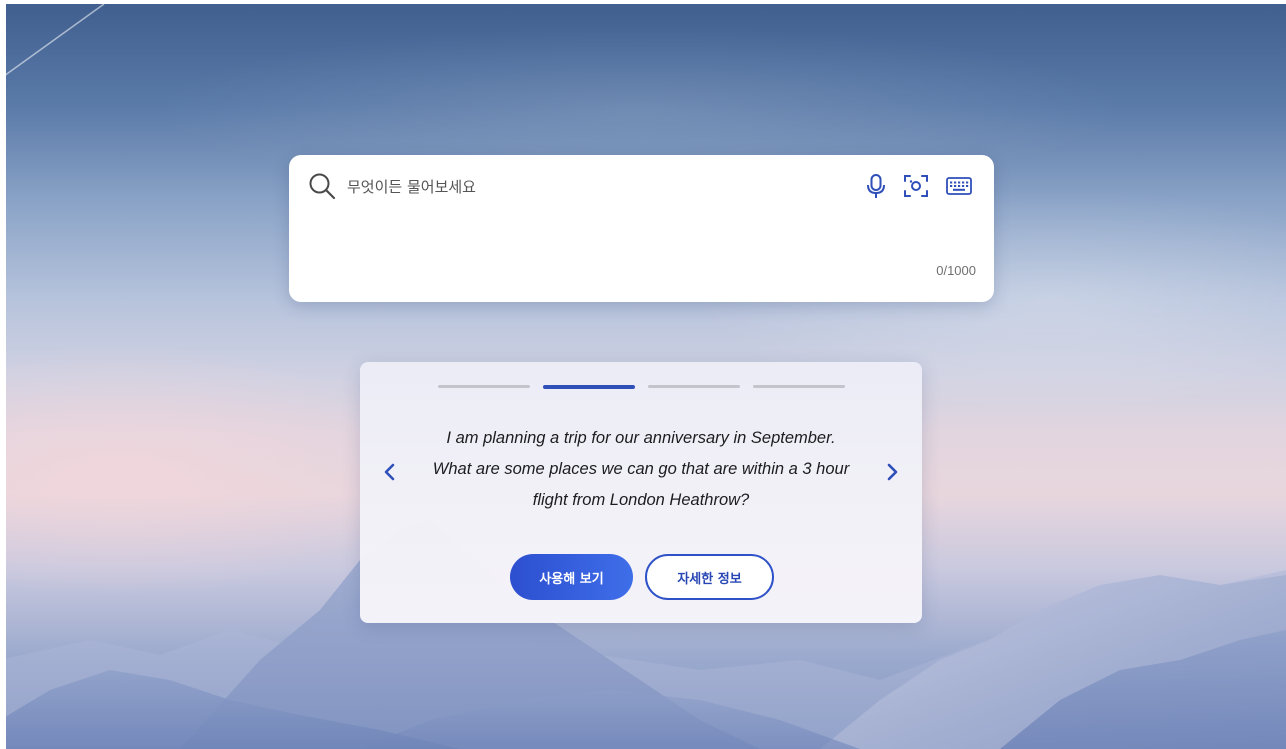 This screenshot has width=1286, height=749. What do you see at coordinates (322, 186) in the screenshot?
I see `search-icon` at bounding box center [322, 186].